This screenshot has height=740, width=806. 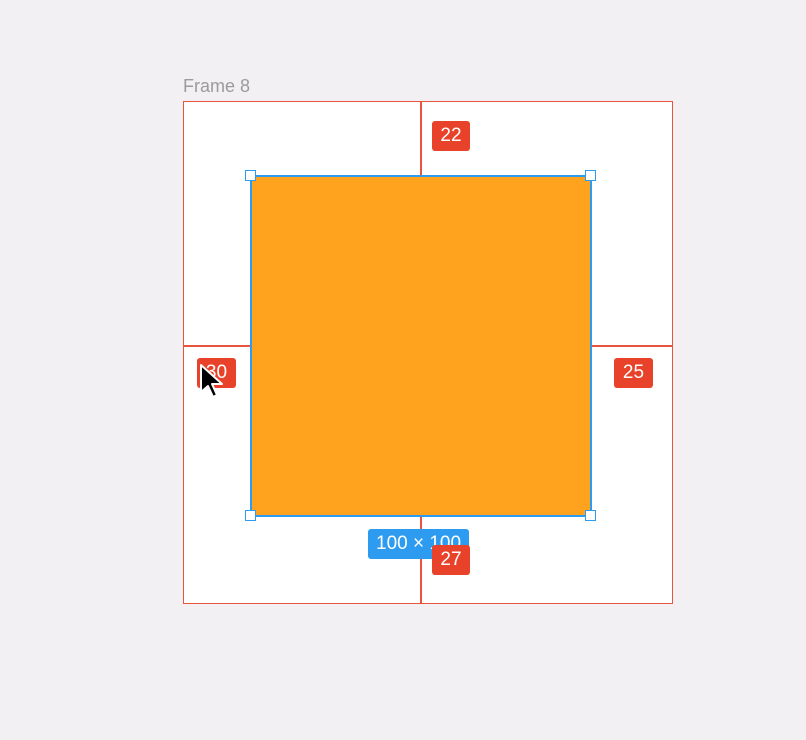 What do you see at coordinates (590, 515) in the screenshot?
I see `resize-handle-bottom-right` at bounding box center [590, 515].